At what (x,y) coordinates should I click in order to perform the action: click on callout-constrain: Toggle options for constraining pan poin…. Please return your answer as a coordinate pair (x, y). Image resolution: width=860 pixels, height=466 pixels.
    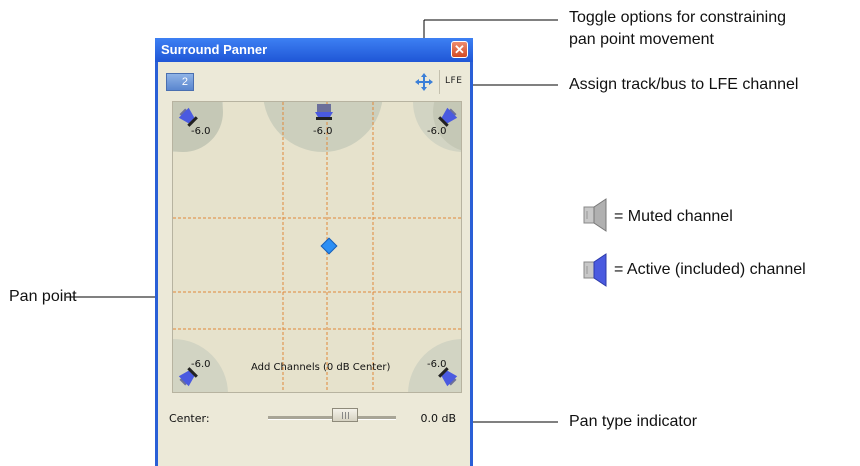
    Looking at the image, I should click on (677, 29).